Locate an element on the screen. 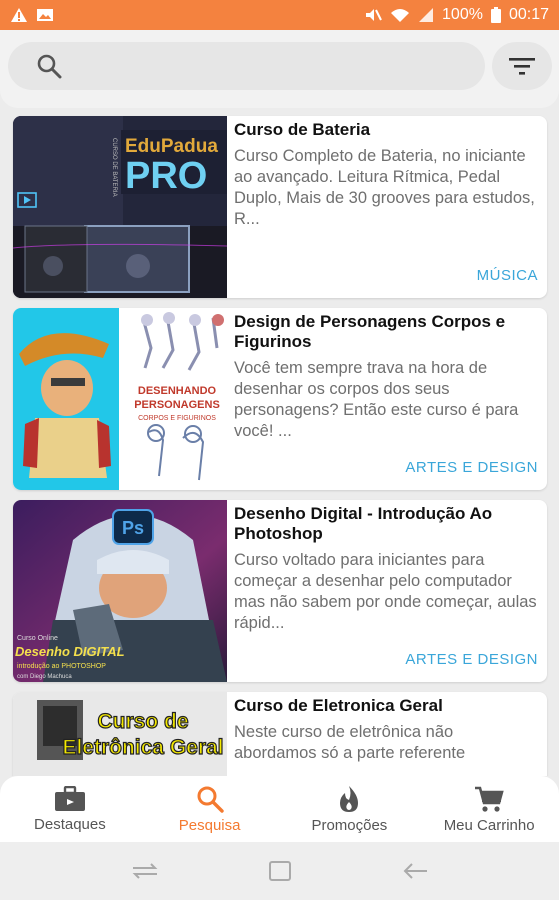 The width and height of the screenshot is (559, 900). system-navigation-bar is located at coordinates (279, 871).